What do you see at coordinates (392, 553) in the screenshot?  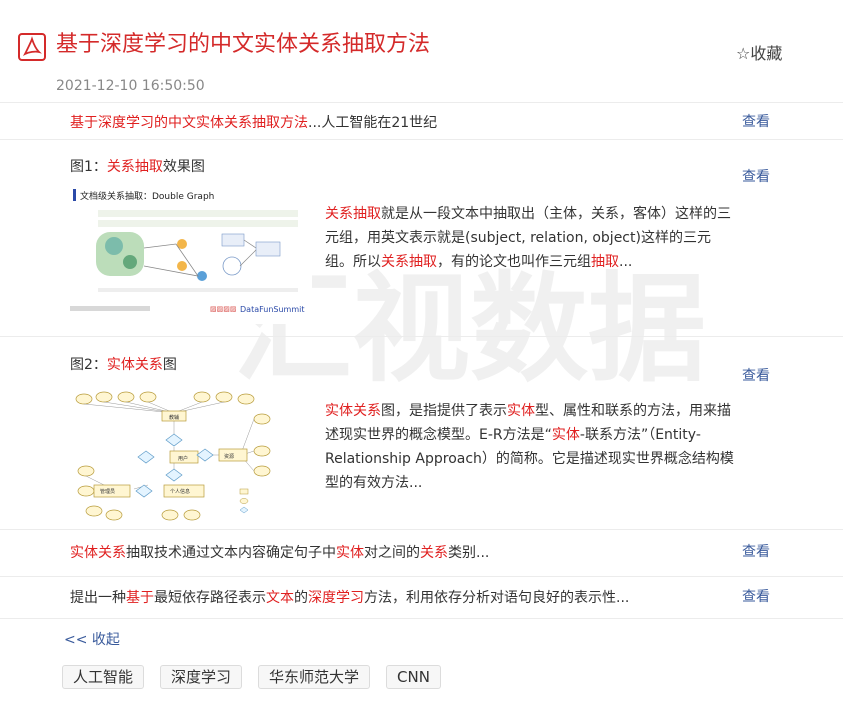 I see `snippet-text: 对之间的` at bounding box center [392, 553].